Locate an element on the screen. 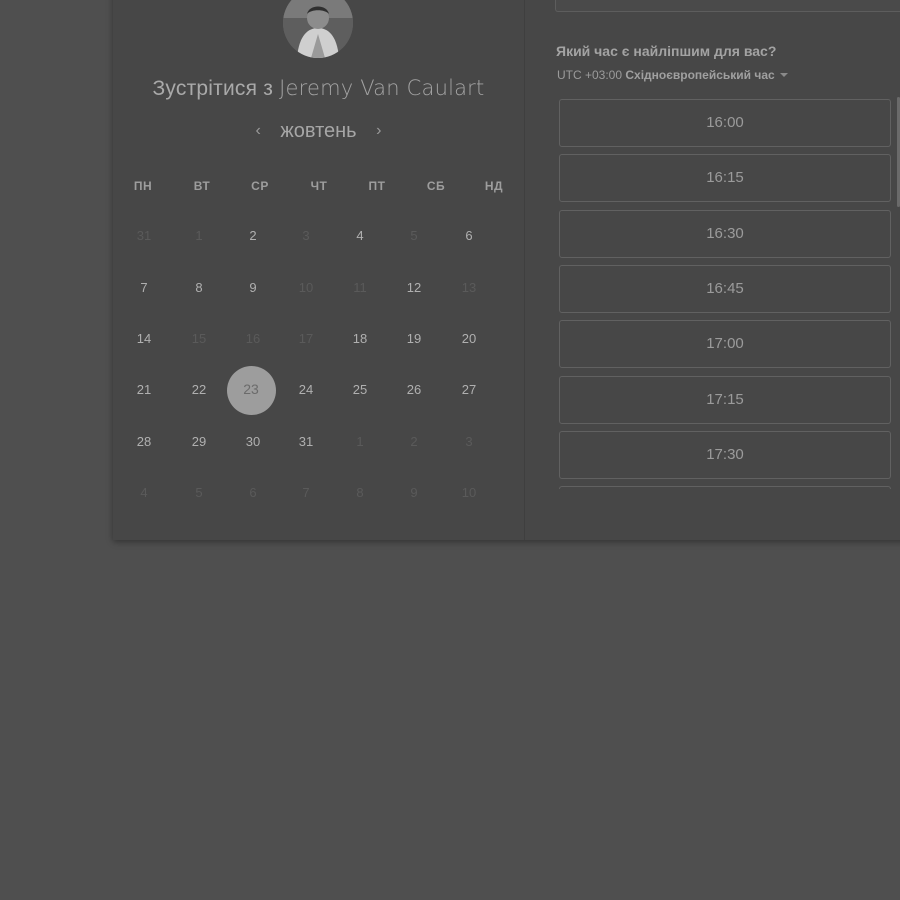  time-slot-button: 17:30 is located at coordinates (725, 454).